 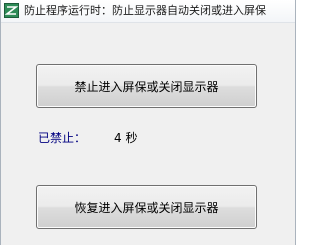 I want to click on disable-screensaver-button: 禁止进入屏保或关闭显示器, so click(x=146, y=86).